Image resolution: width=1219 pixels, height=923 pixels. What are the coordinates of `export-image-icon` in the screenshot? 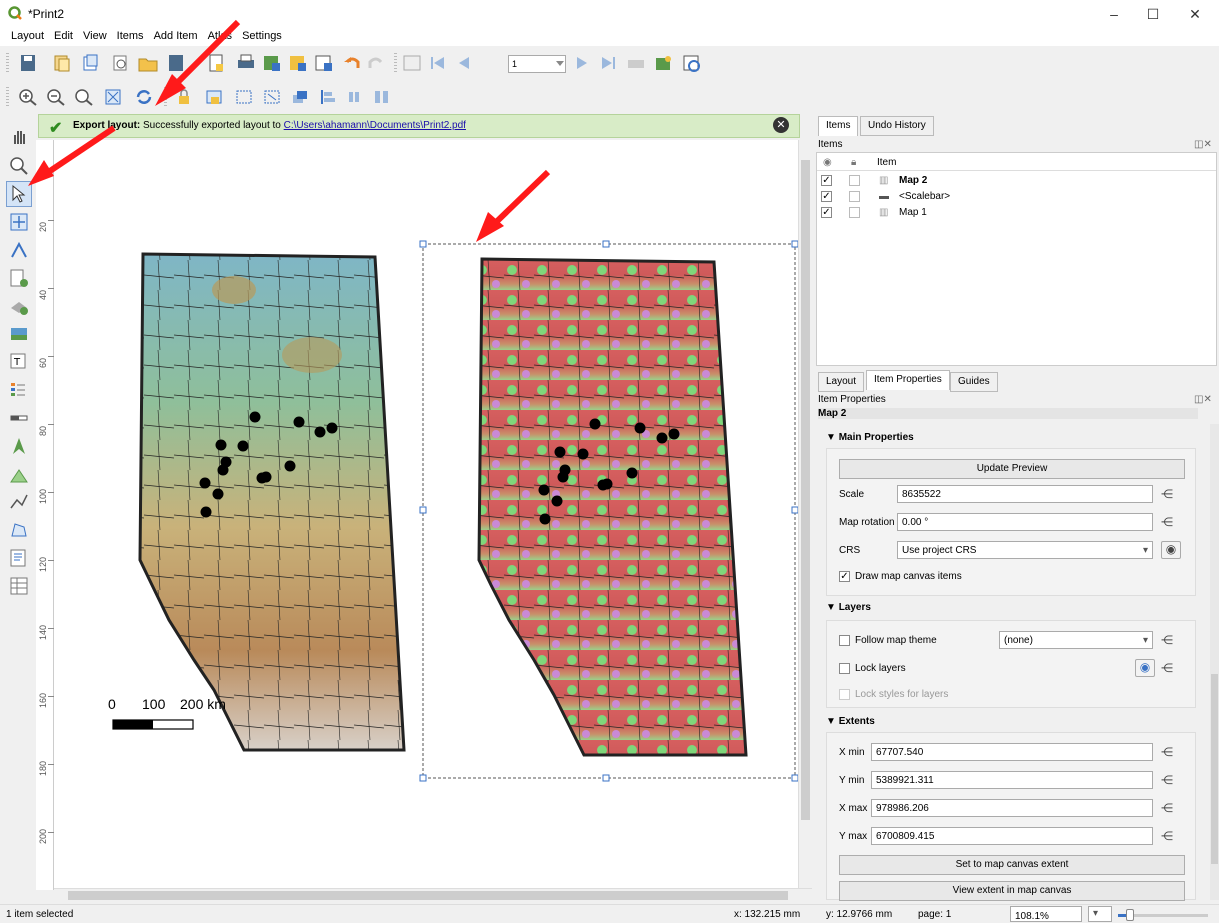 It's located at (272, 63).